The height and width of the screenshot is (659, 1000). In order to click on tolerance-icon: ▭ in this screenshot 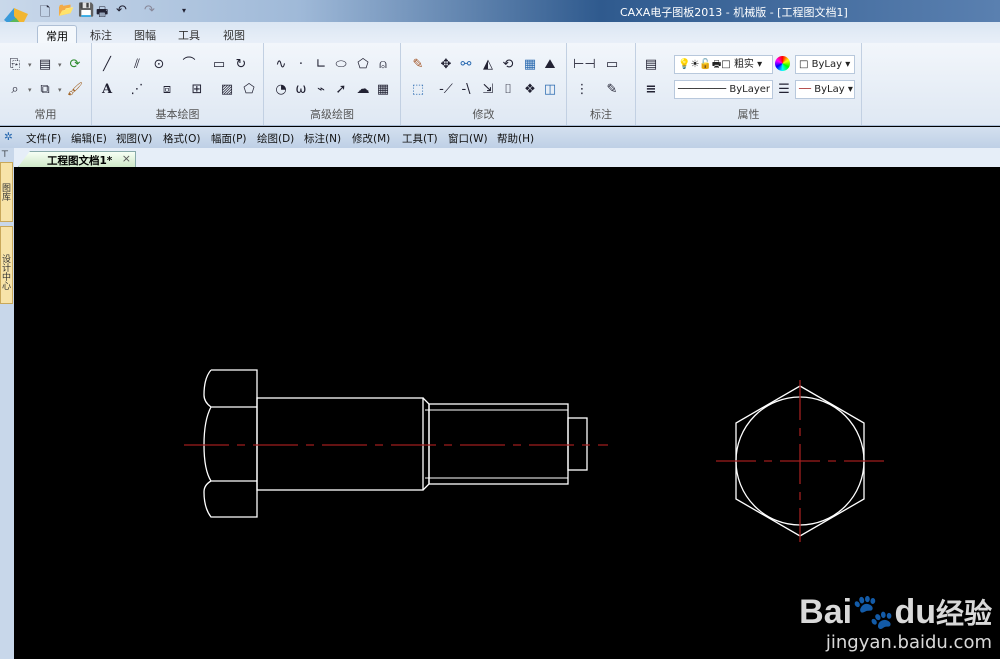, I will do `click(612, 65)`.